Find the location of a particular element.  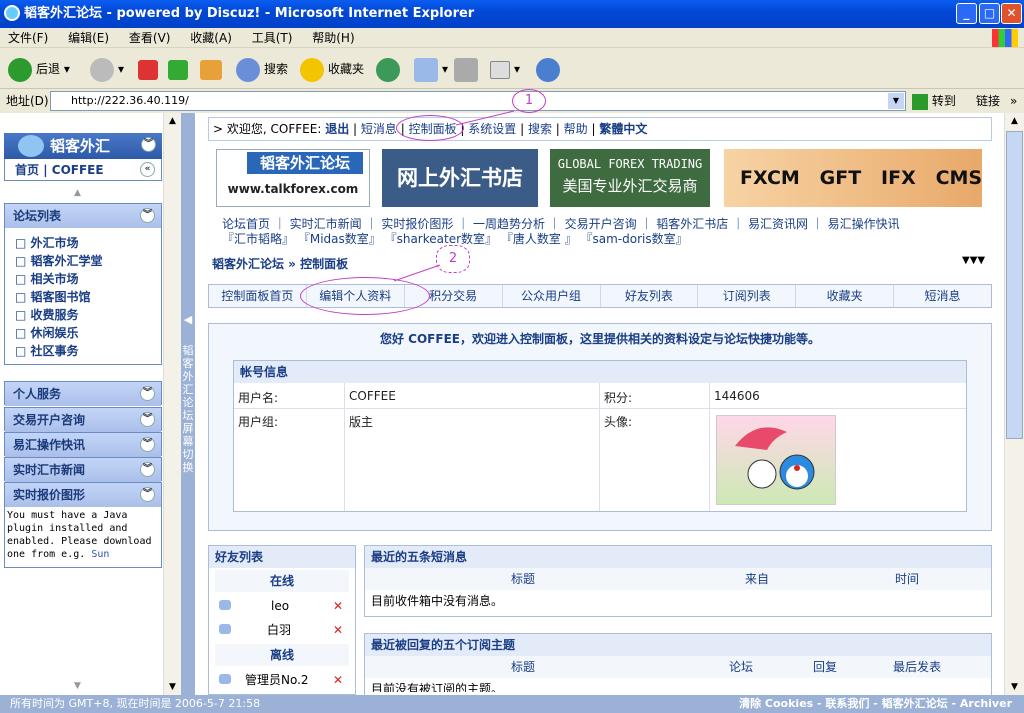

friend-name: 管理员No.2 is located at coordinates (277, 680).